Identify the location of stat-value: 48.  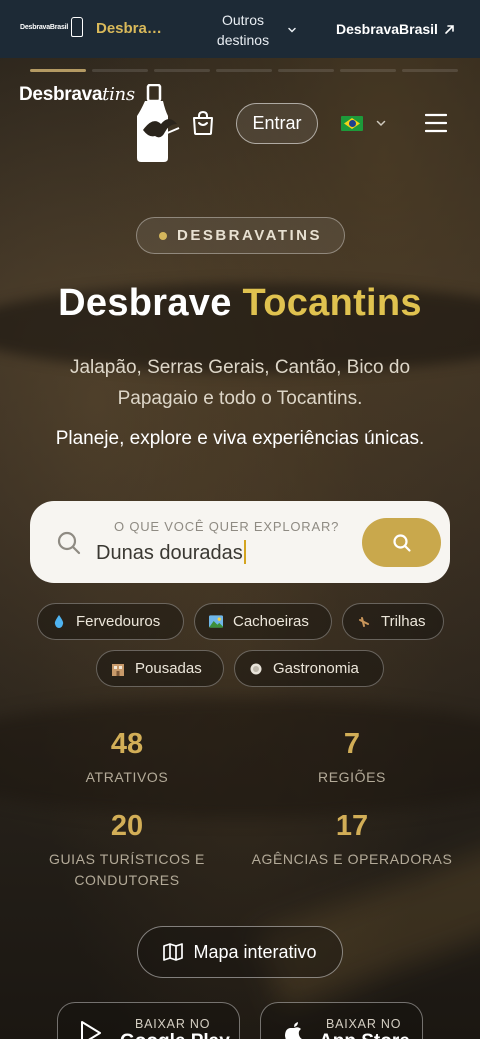
(127, 744).